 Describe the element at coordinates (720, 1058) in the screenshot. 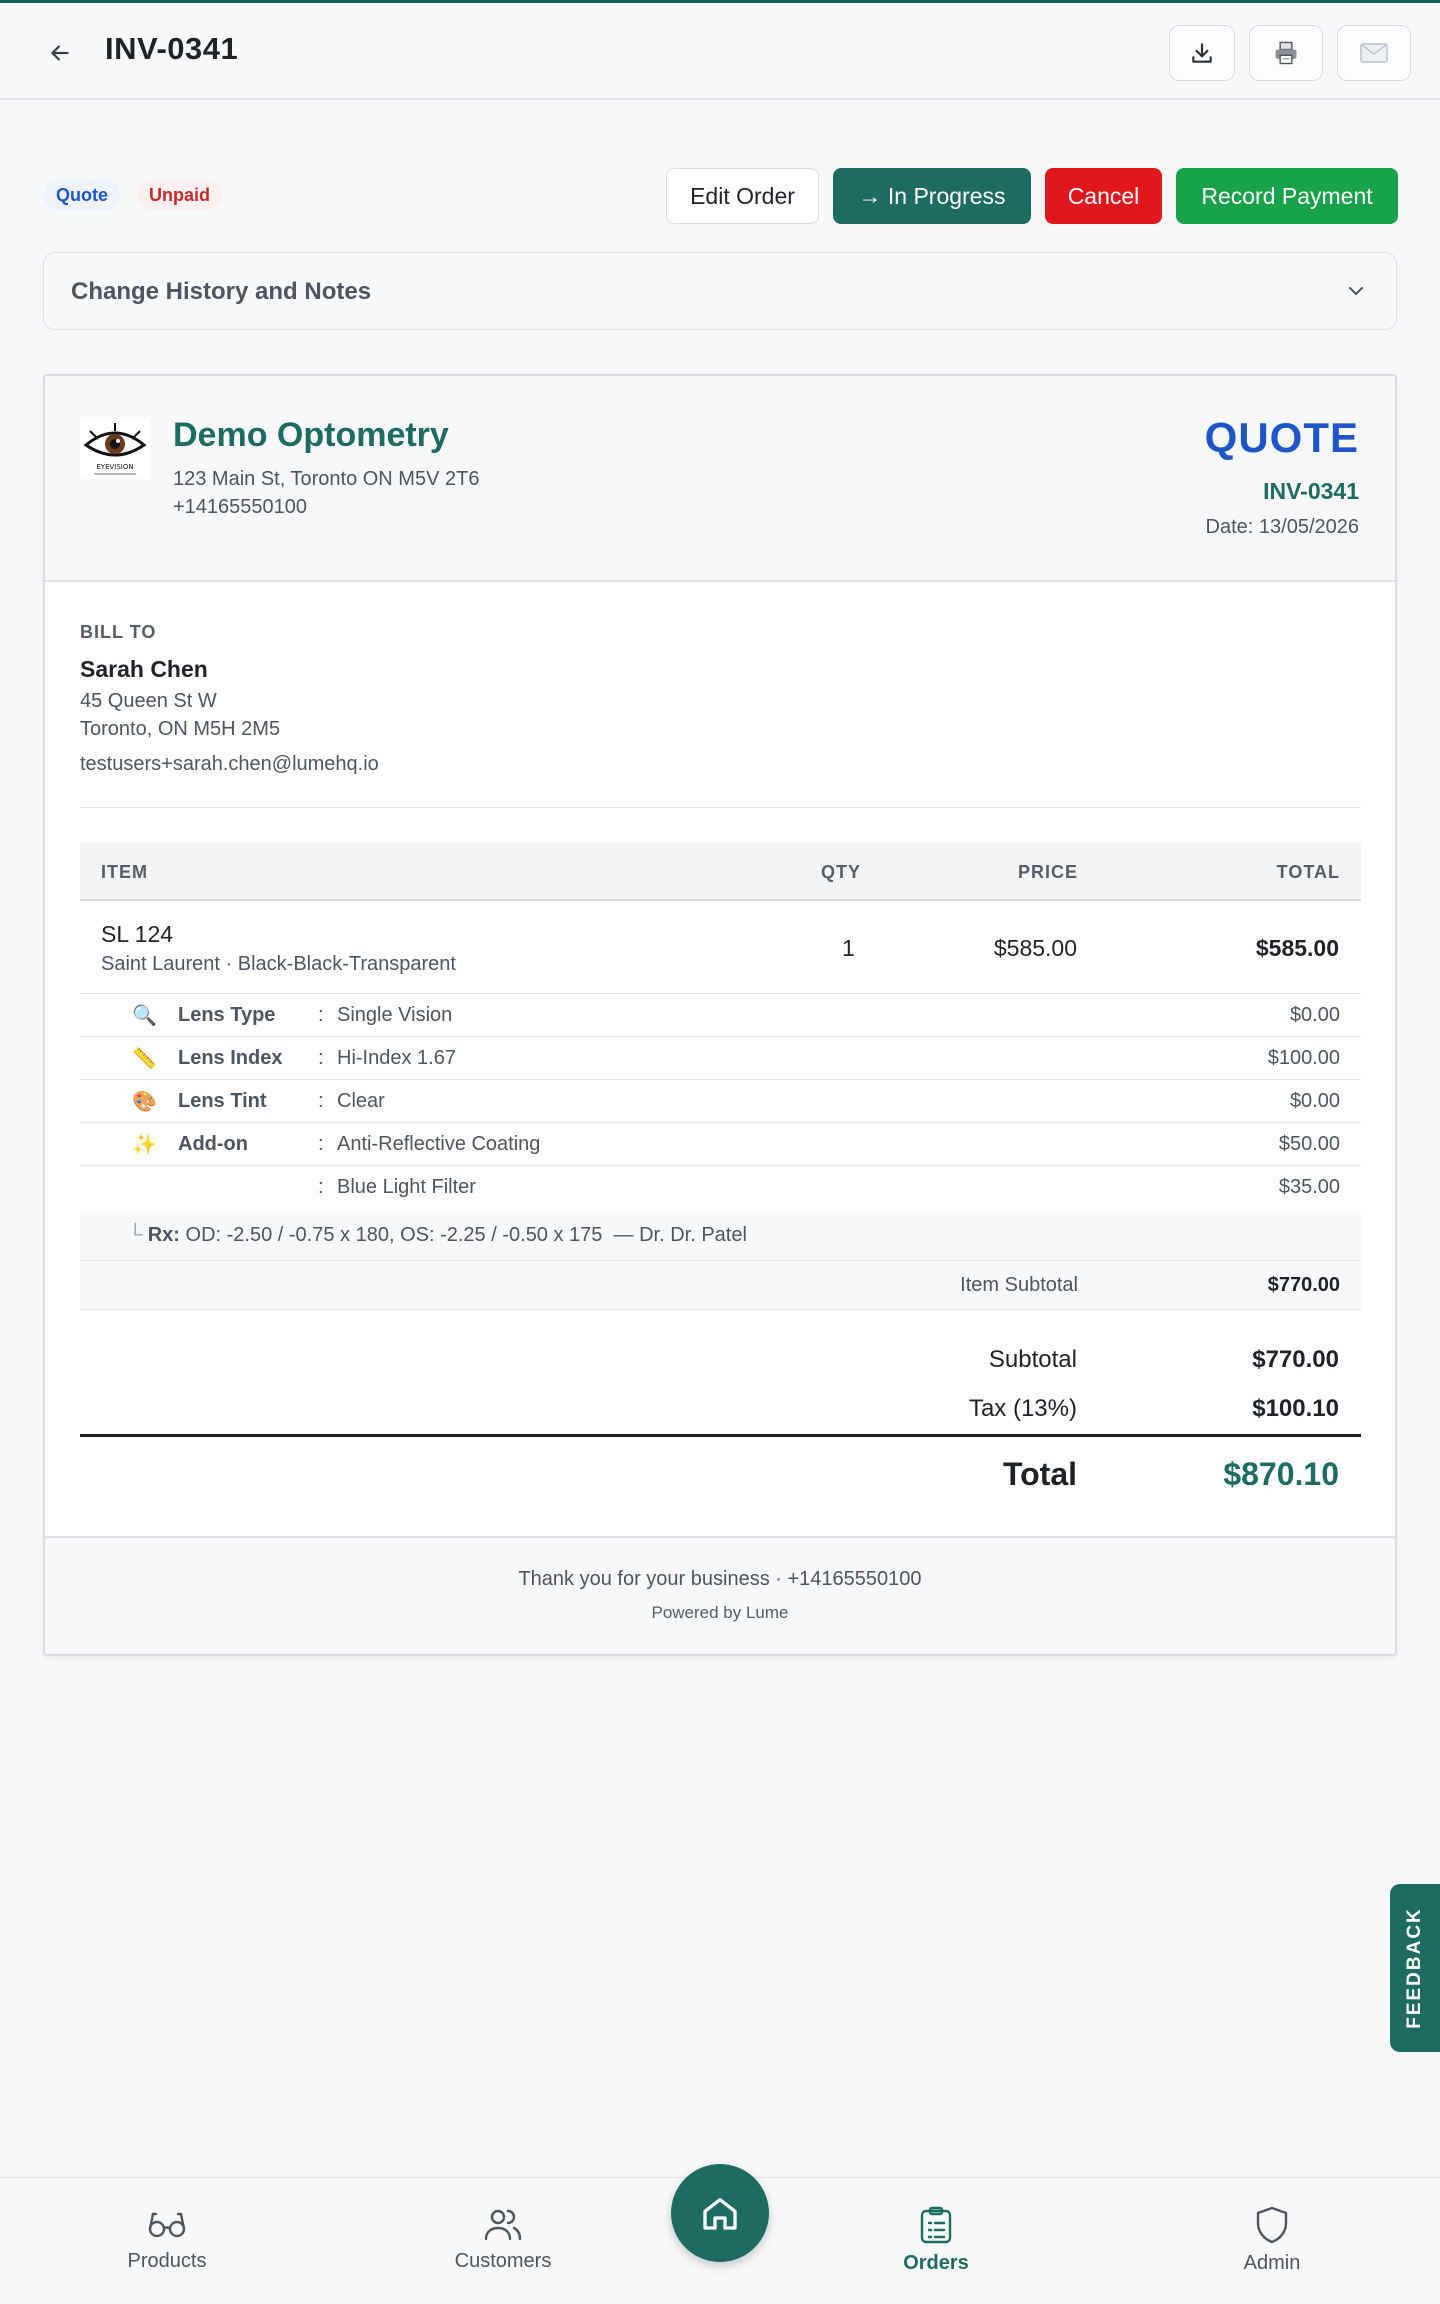

I see `option-row-lens-index: 📏 Lens Index : Hi-Index 1.67 $100.00` at that location.